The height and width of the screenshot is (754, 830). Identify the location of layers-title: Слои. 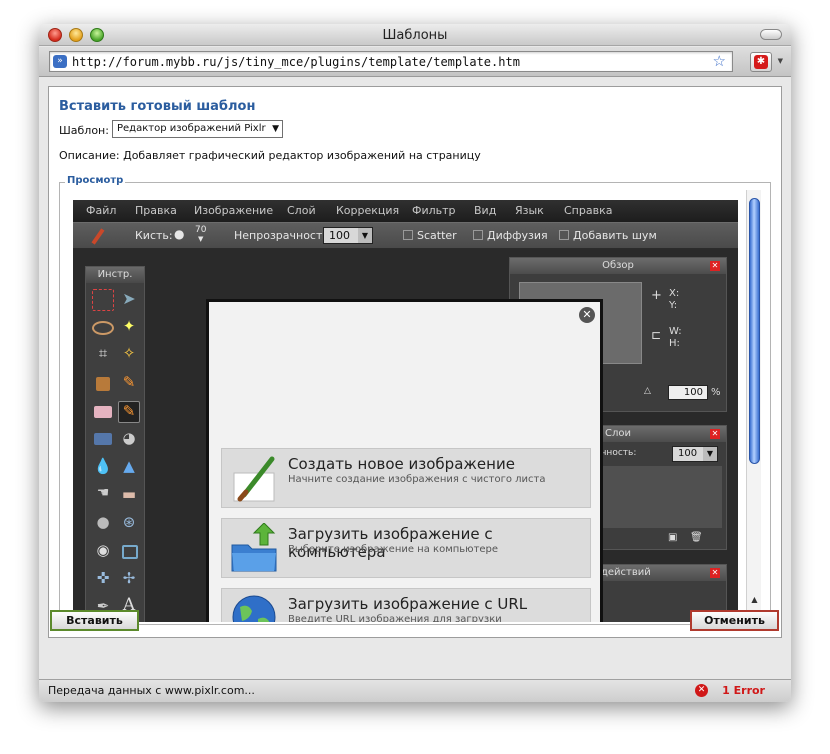
(618, 433).